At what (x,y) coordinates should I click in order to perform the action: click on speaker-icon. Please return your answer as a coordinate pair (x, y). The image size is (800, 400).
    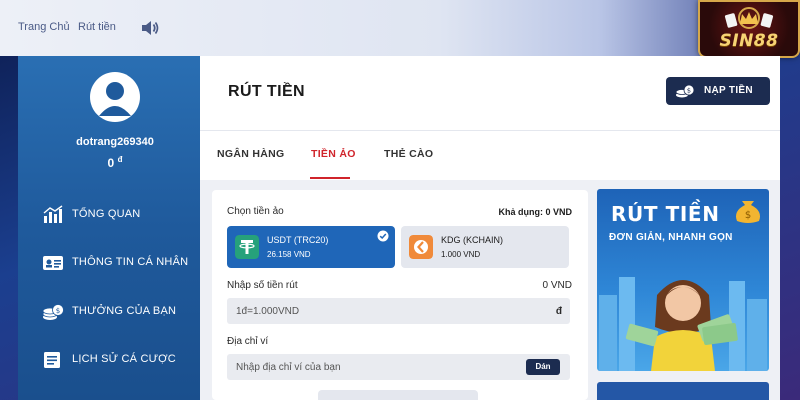
    Looking at the image, I should click on (150, 28).